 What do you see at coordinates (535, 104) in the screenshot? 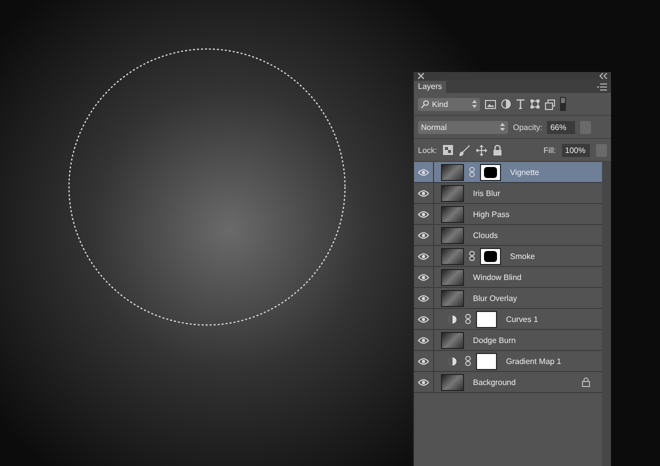
I see `transform-icon` at bounding box center [535, 104].